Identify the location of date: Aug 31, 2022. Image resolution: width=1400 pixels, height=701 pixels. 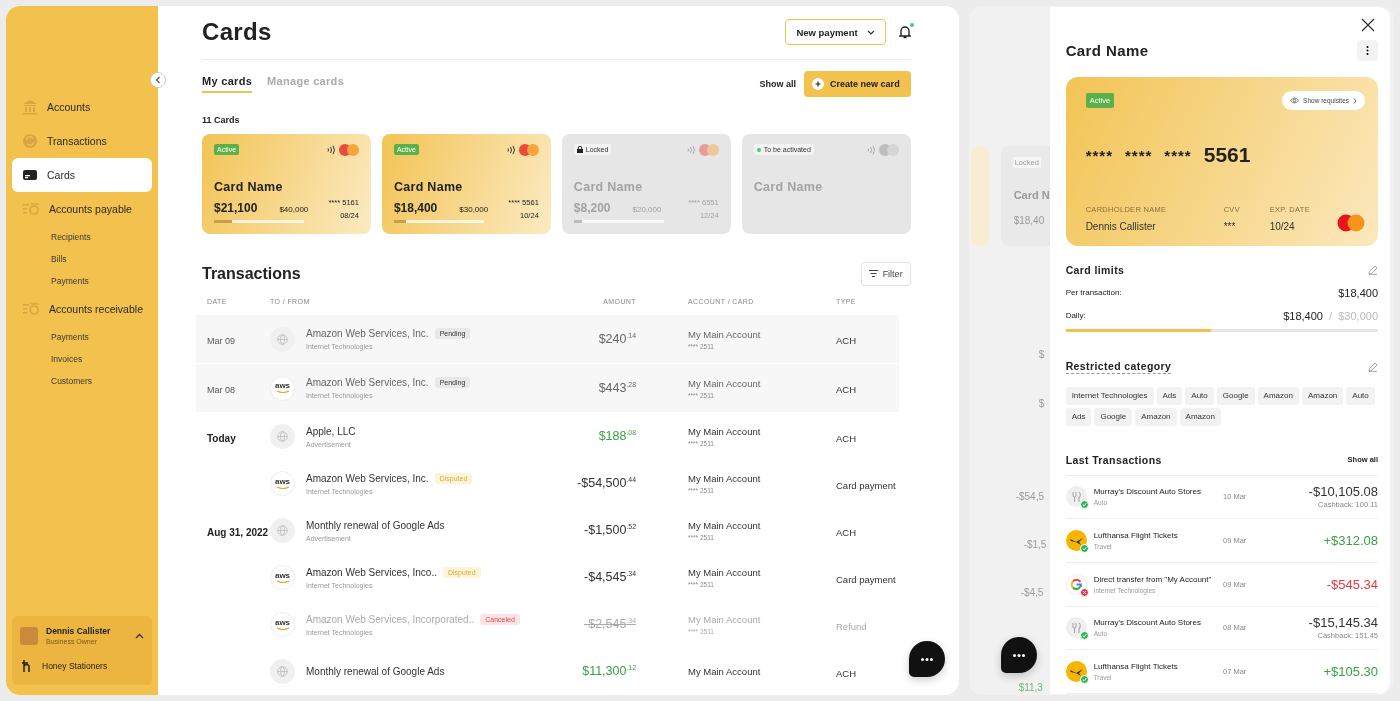
(238, 532).